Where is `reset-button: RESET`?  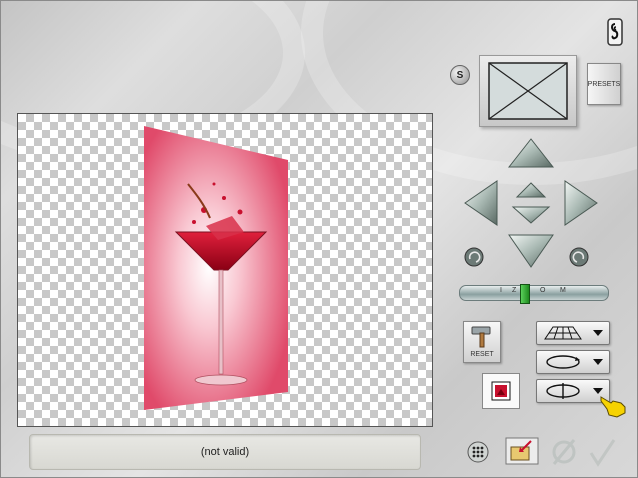
reset-button: RESET is located at coordinates (482, 342).